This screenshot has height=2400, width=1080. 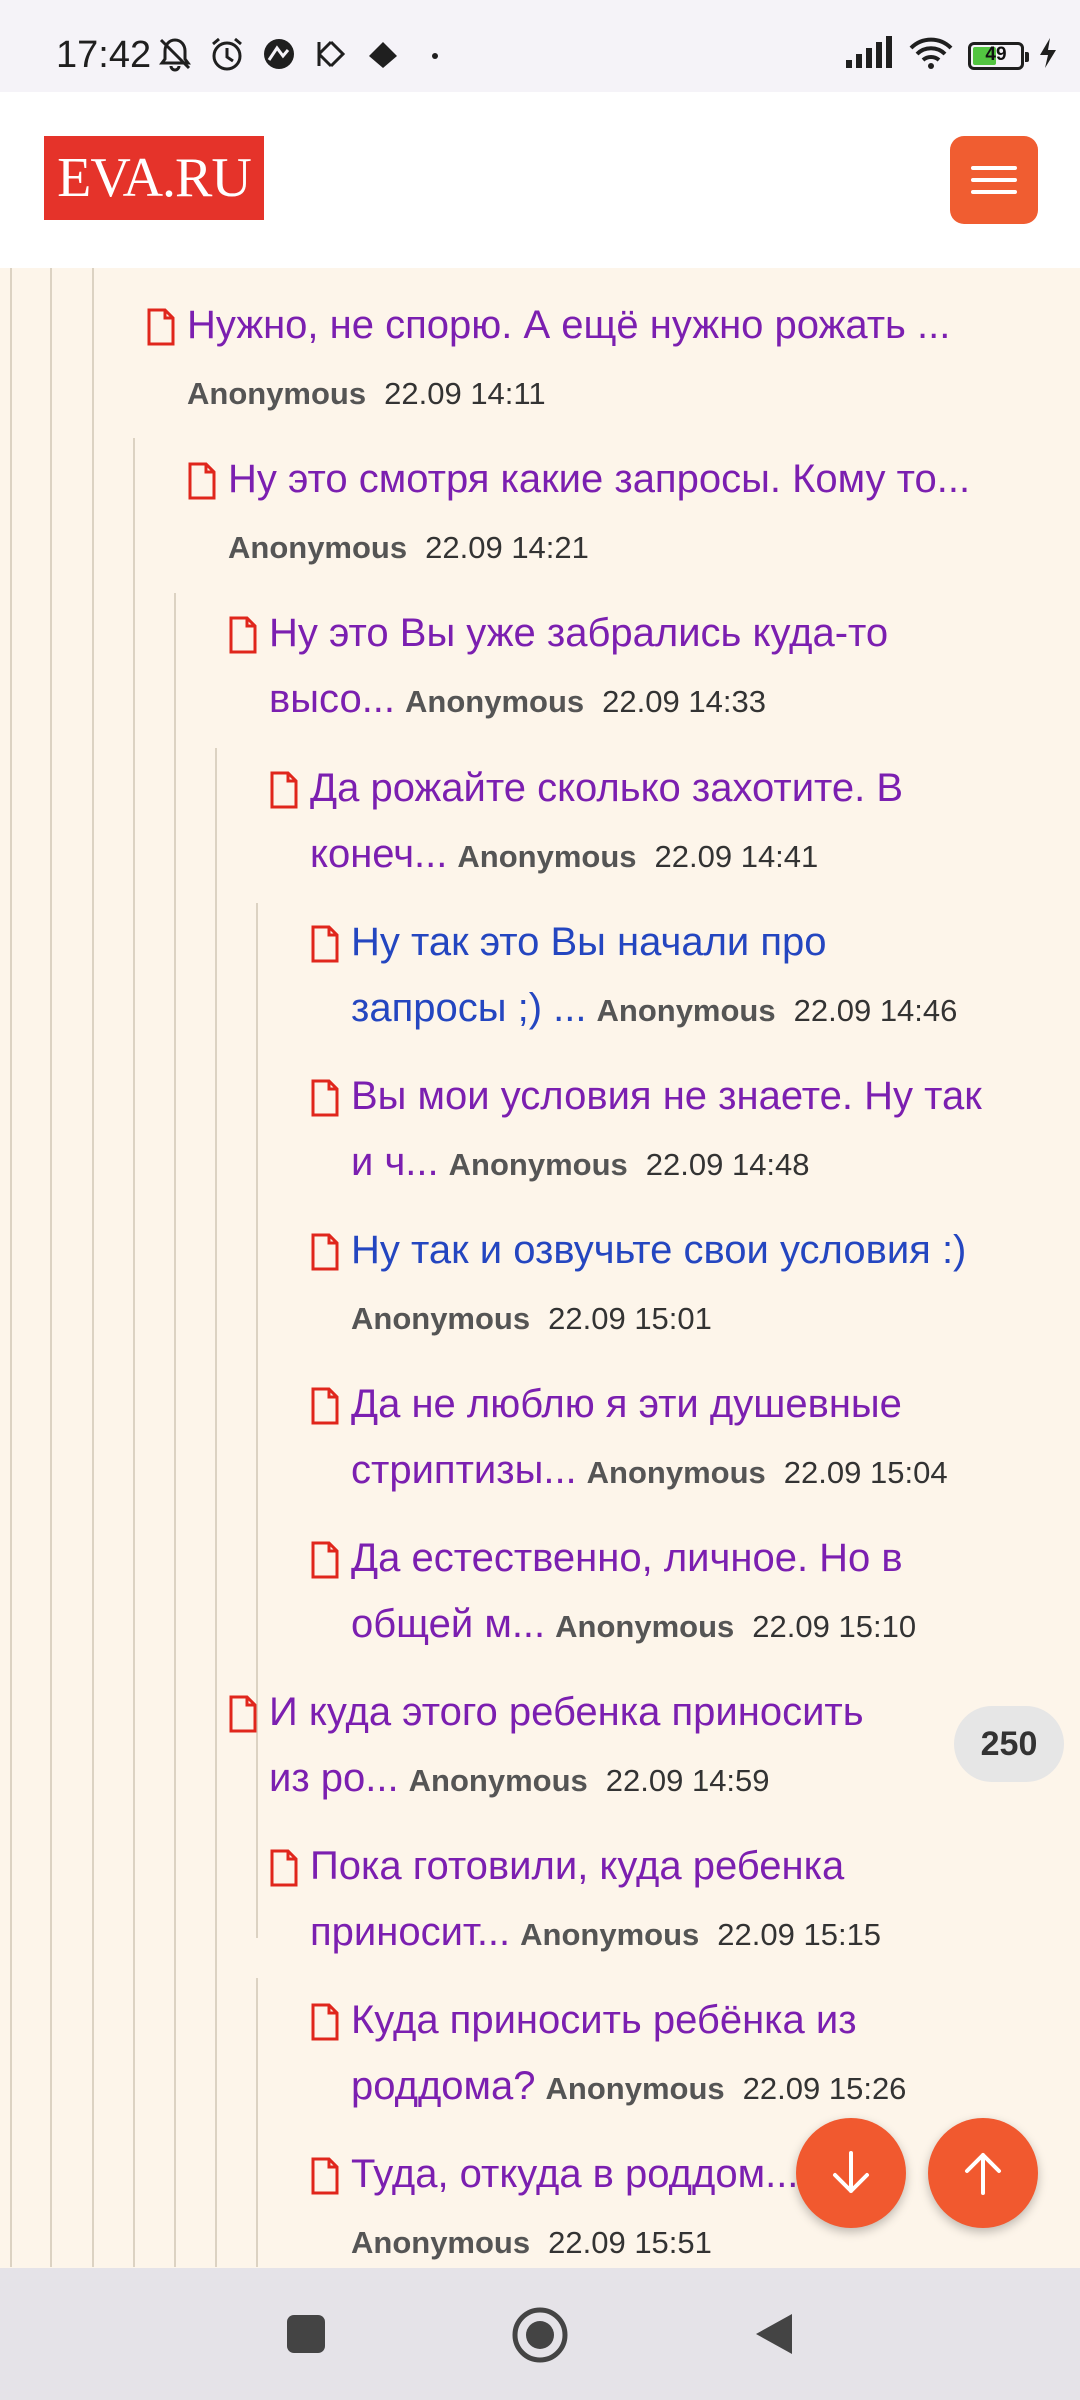 I want to click on comment-title: Да не люблю я эти душевные, so click(x=711, y=1404).